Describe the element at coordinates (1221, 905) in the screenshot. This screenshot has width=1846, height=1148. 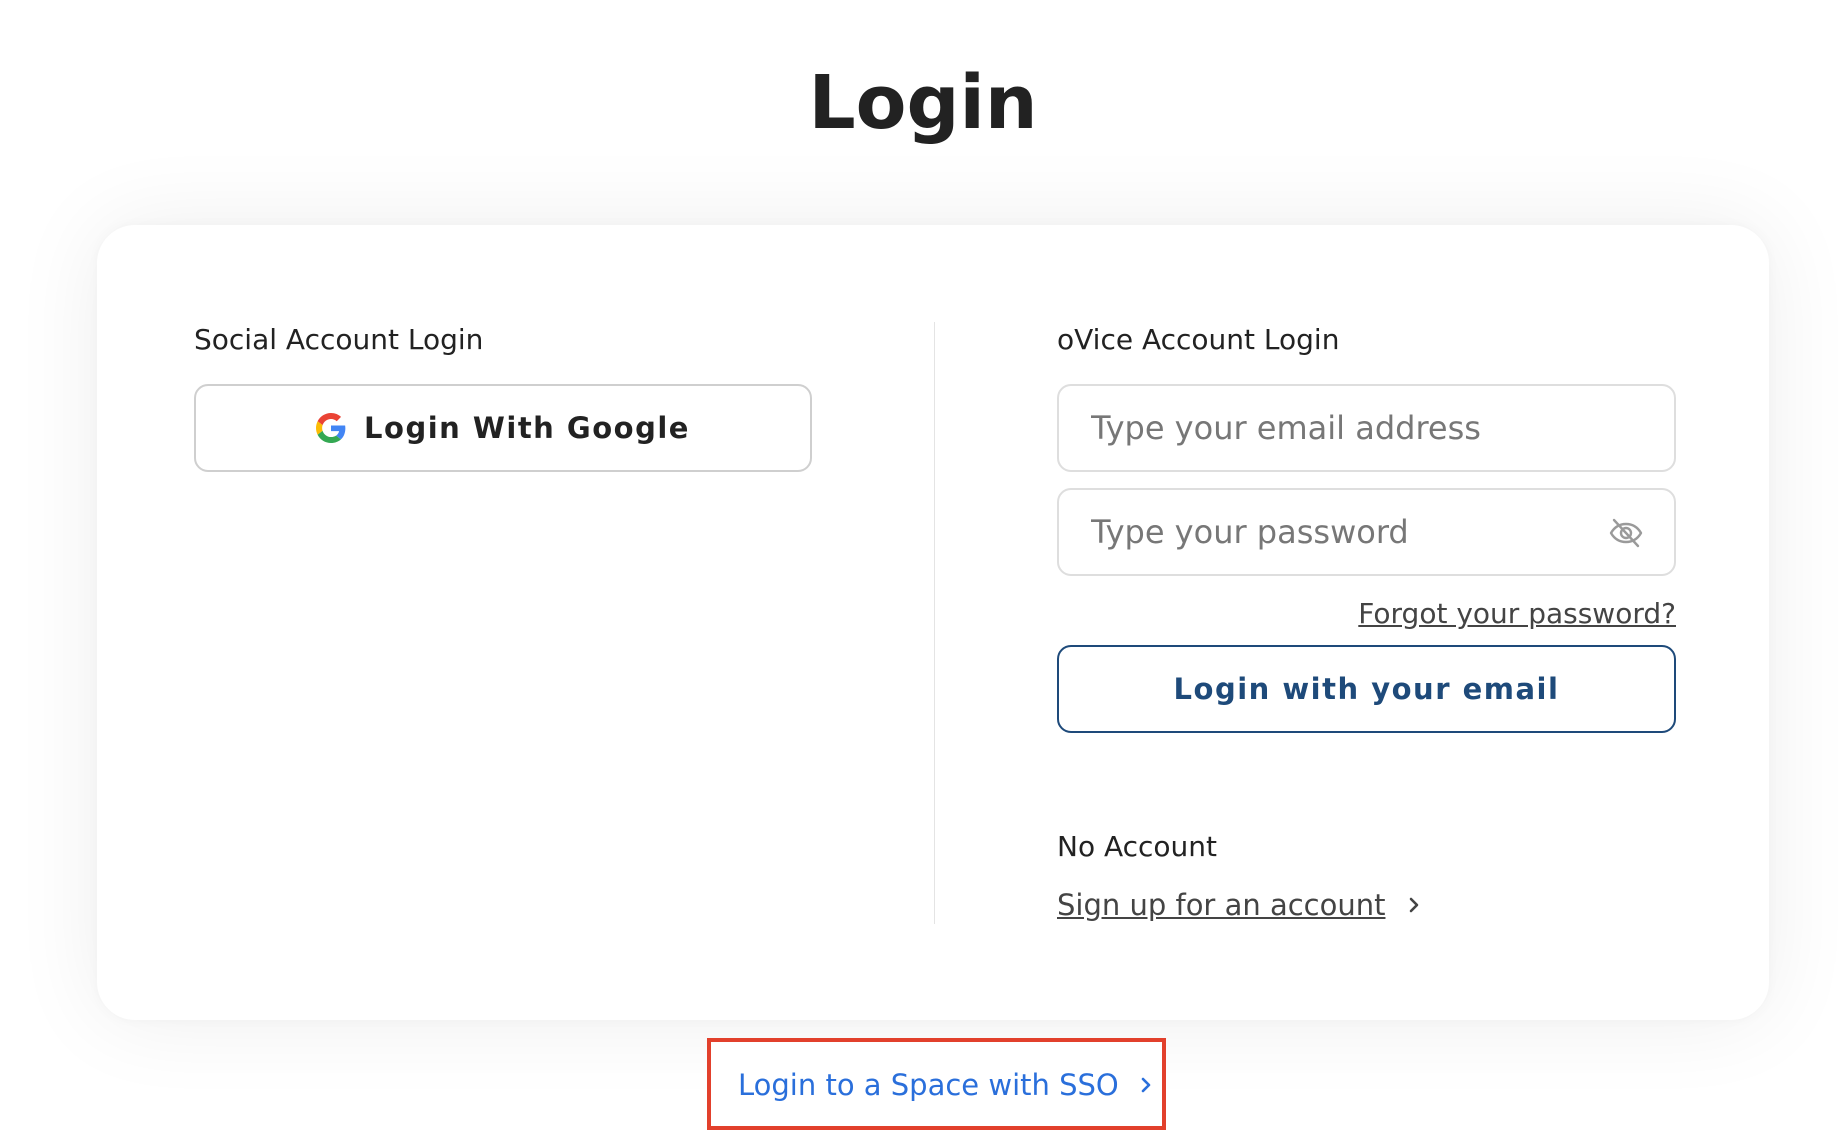
I see `signup-link-label: Sign up for an account` at that location.